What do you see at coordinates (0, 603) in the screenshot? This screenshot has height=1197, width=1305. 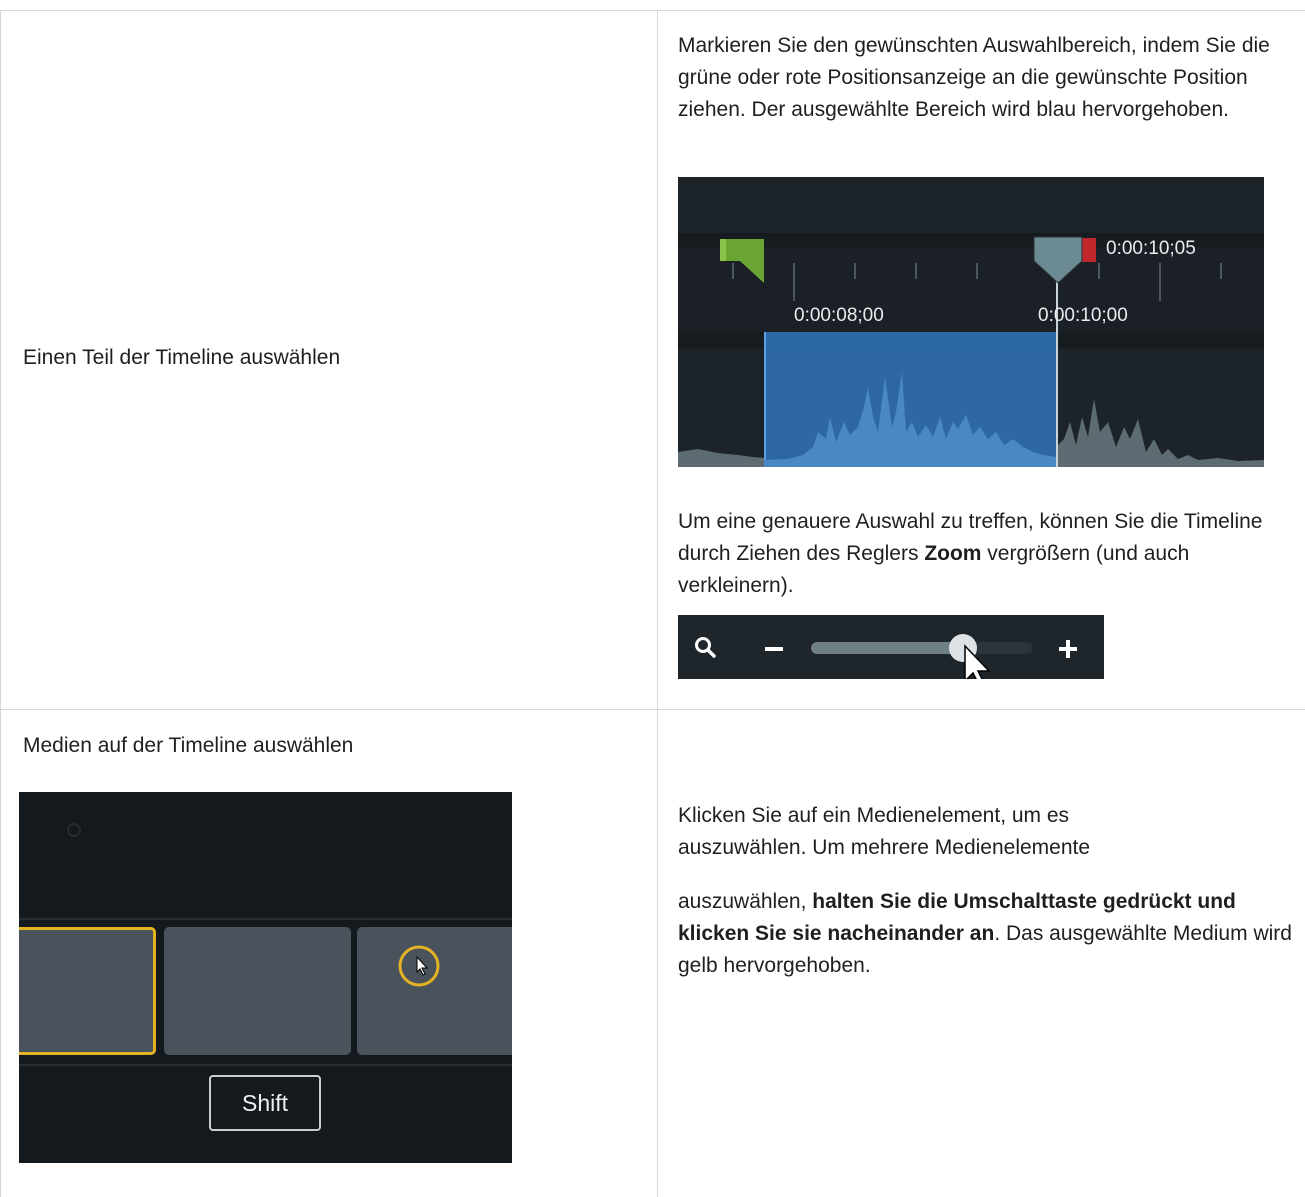 I see `table-left-border` at bounding box center [0, 603].